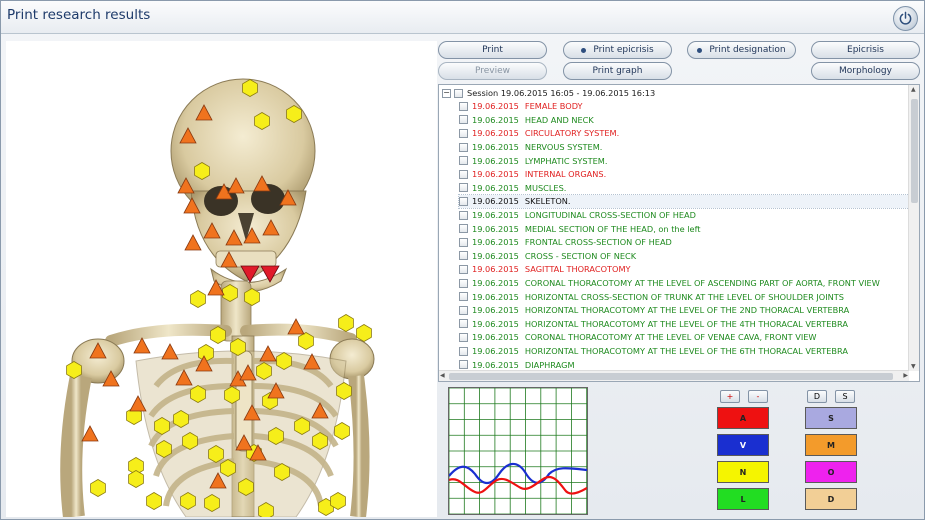 Image resolution: width=925 pixels, height=520 pixels. What do you see at coordinates (913, 89) in the screenshot?
I see `scroll-up-icon: ▲` at bounding box center [913, 89].